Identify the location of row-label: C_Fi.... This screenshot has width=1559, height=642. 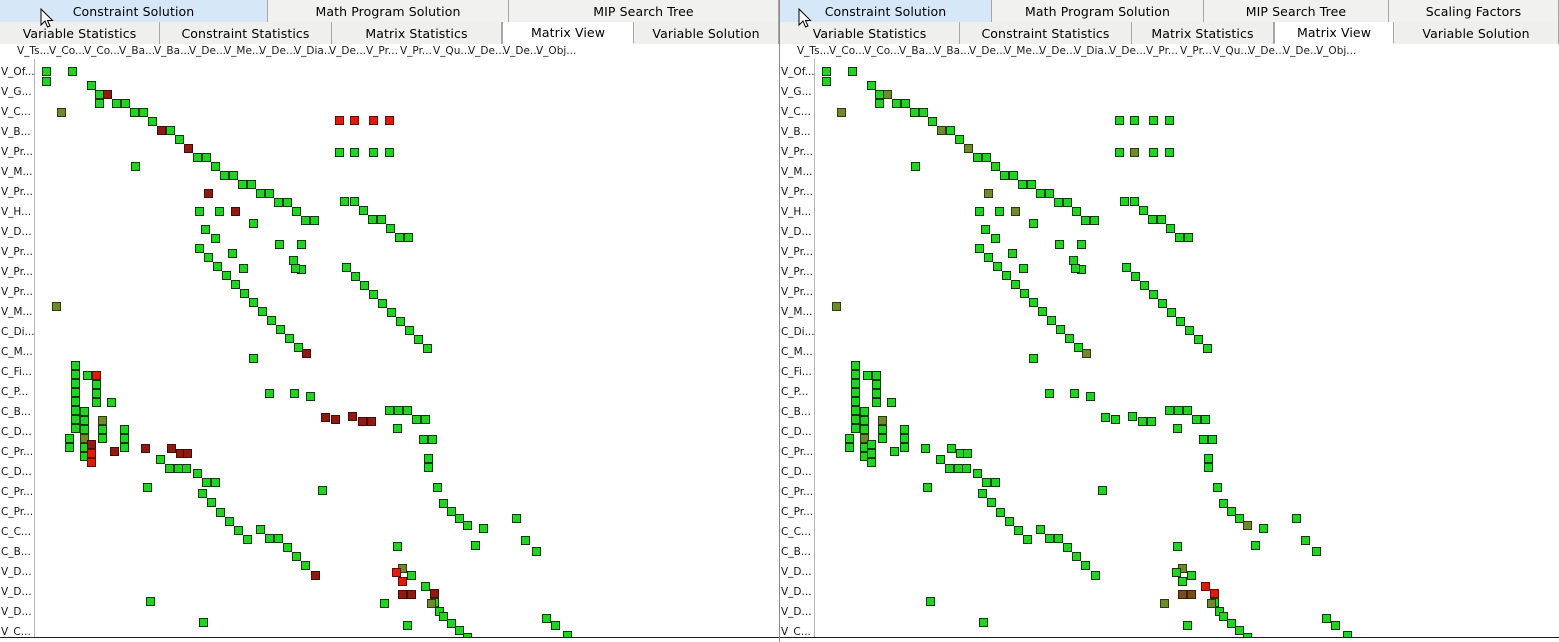
(16, 372).